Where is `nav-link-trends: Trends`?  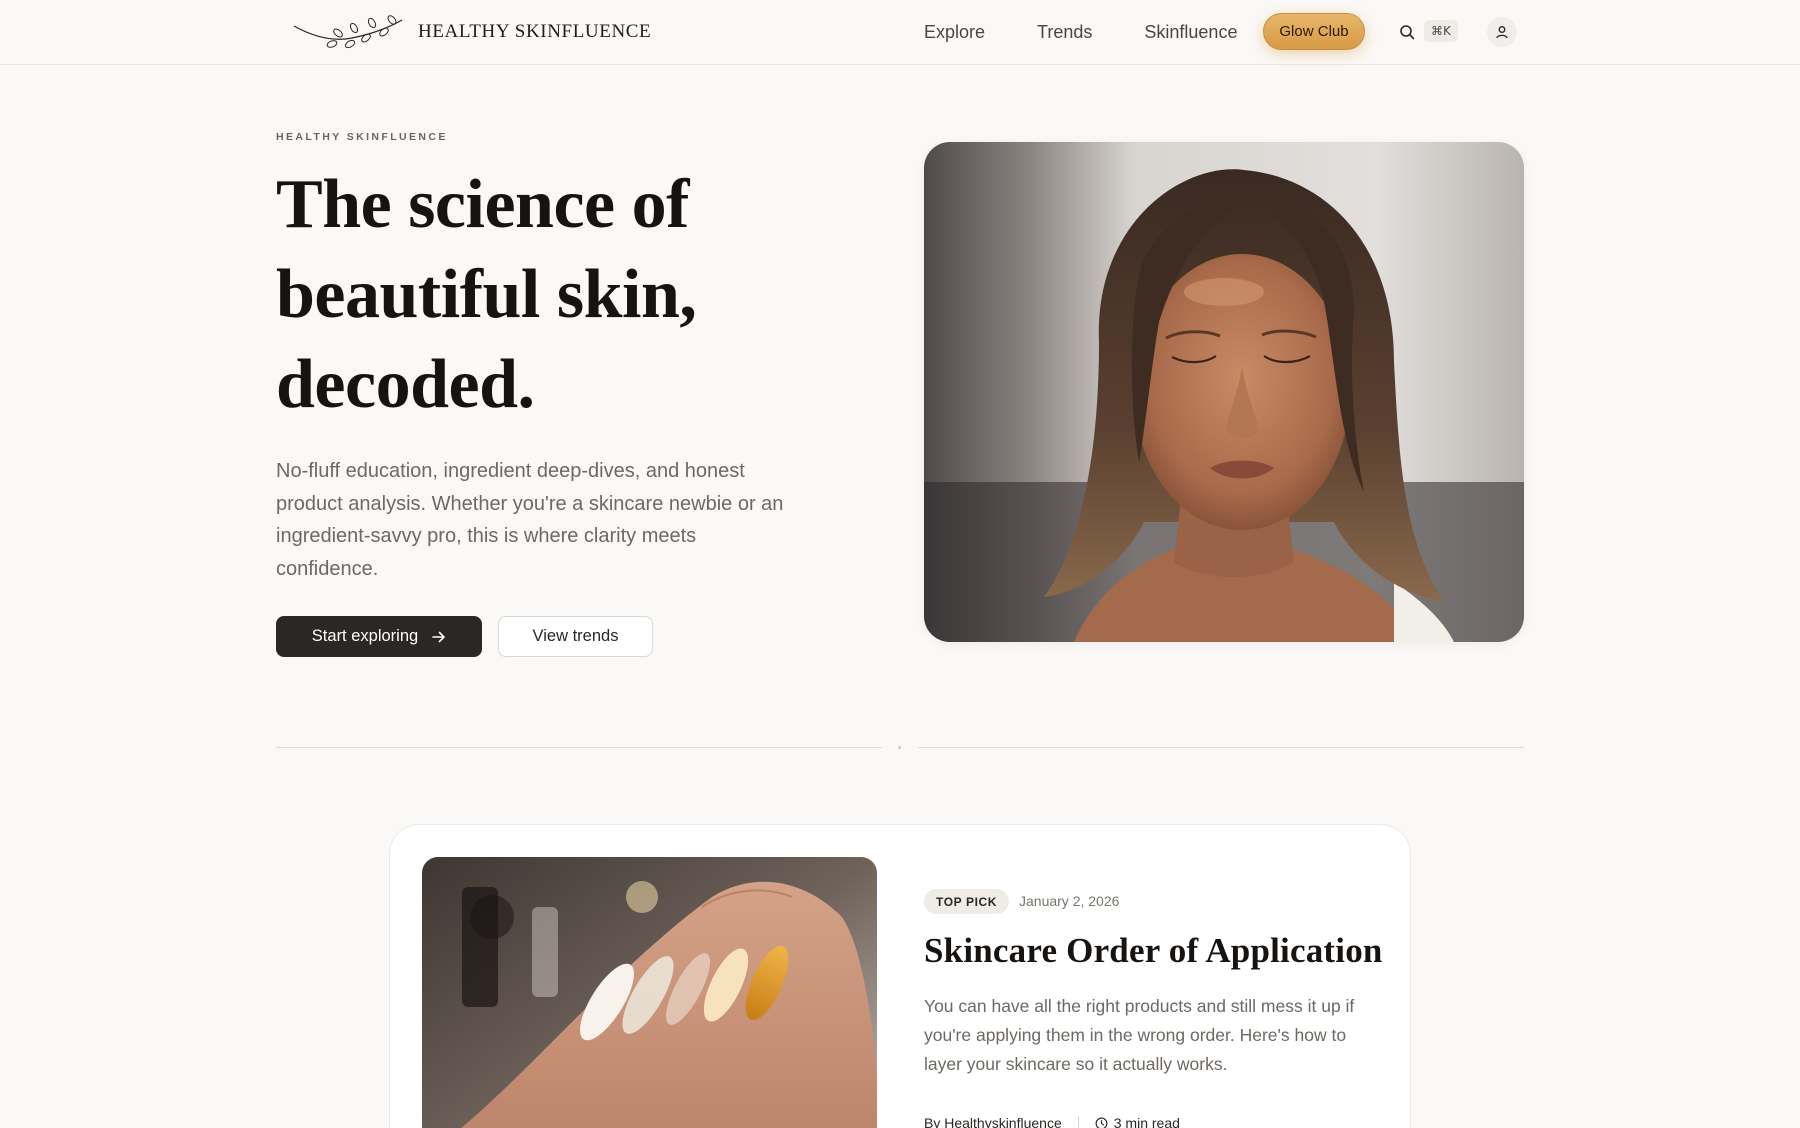
nav-link-trends: Trends is located at coordinates (1064, 32).